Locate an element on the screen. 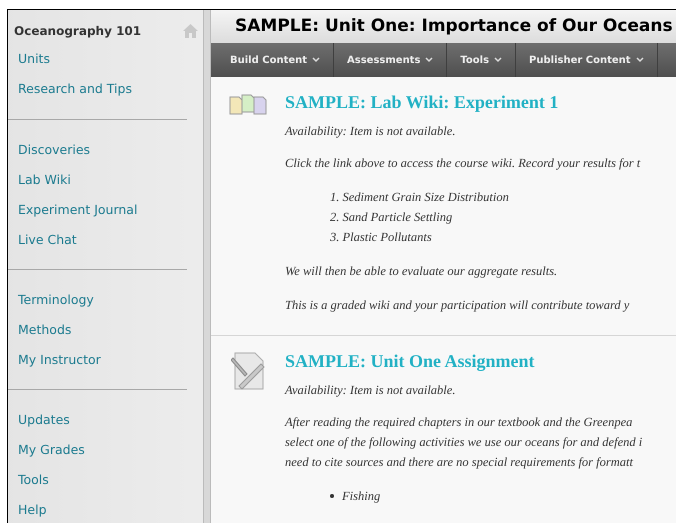 Image resolution: width=676 pixels, height=523 pixels. sidebar-link: Discoveries is located at coordinates (105, 150).